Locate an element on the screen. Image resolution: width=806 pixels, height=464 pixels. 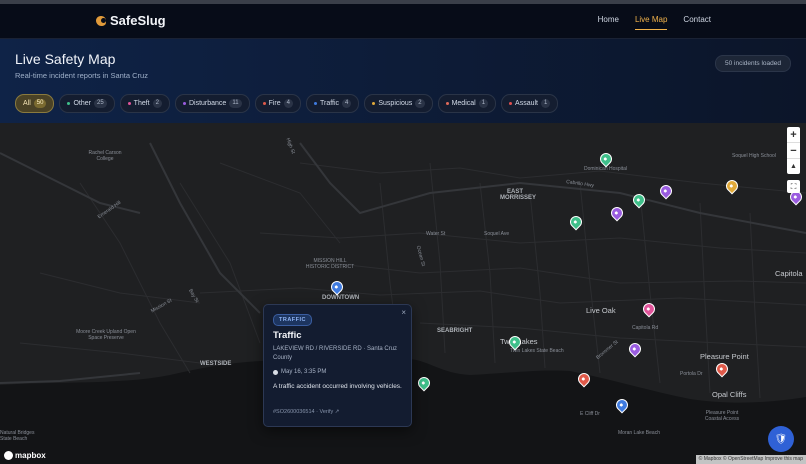
filter-theft: Theft 2 is located at coordinates (144, 103).